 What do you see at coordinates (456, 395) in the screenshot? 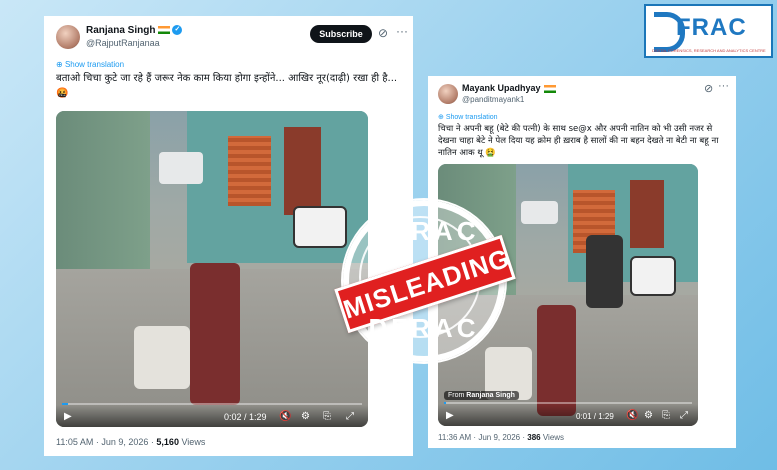
I see `from-label: From` at bounding box center [456, 395].